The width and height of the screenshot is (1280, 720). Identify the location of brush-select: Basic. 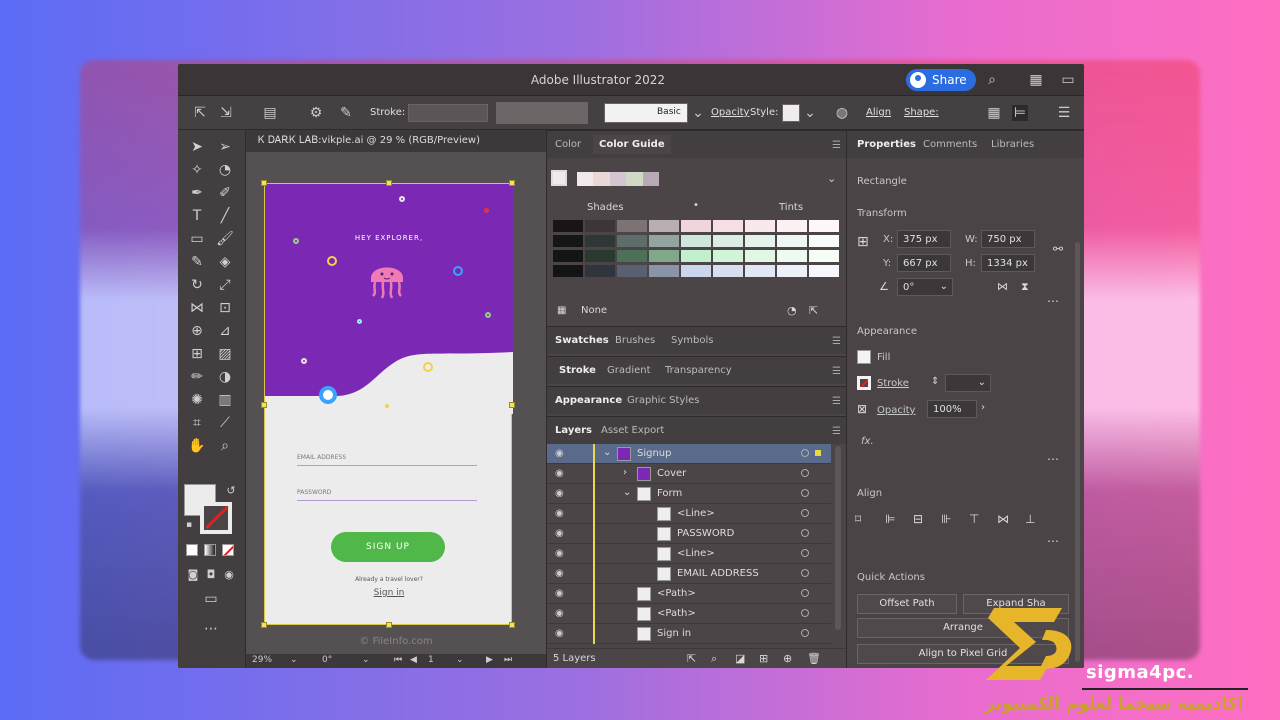
(646, 113).